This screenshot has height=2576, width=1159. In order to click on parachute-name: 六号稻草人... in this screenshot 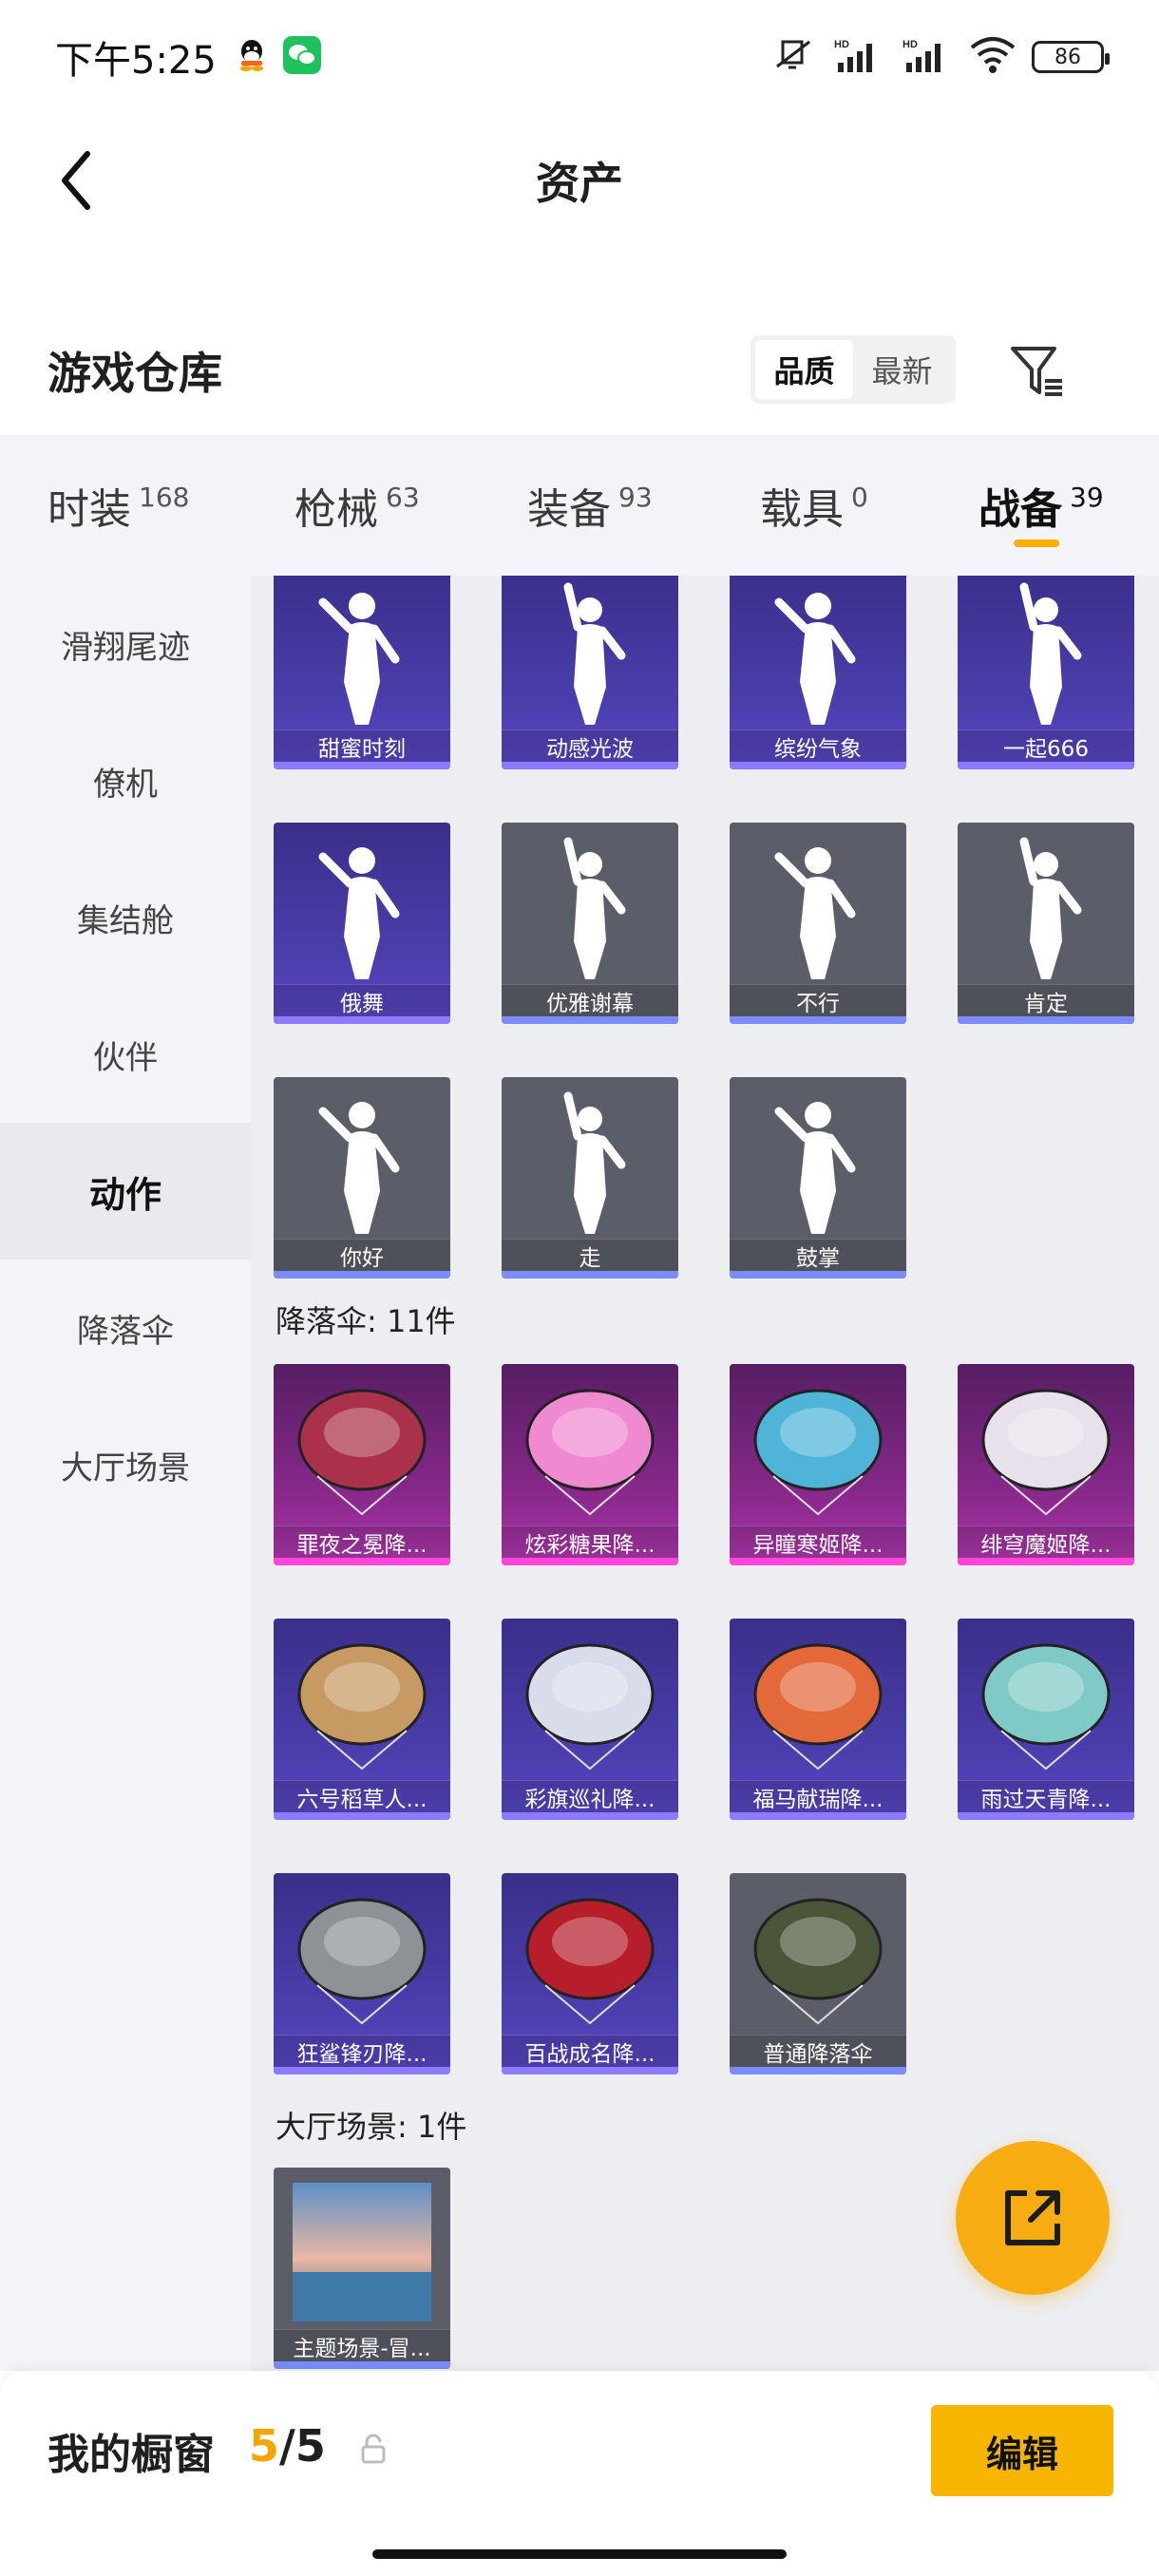, I will do `click(362, 1796)`.